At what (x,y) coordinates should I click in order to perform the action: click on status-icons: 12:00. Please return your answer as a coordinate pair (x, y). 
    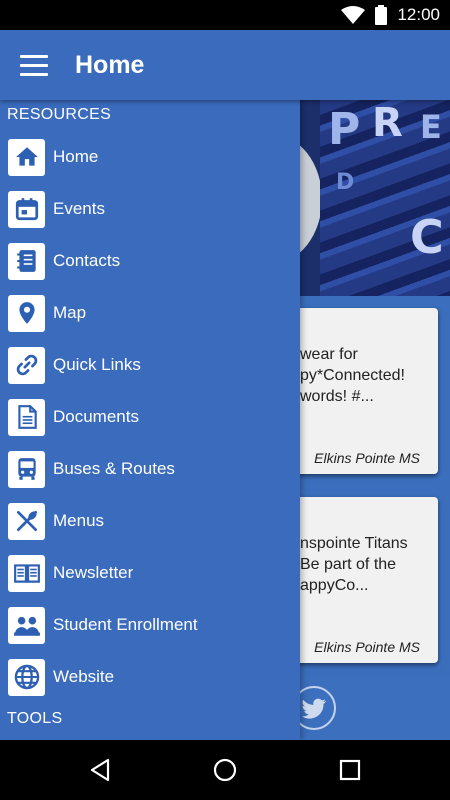
    Looking at the image, I should click on (390, 15).